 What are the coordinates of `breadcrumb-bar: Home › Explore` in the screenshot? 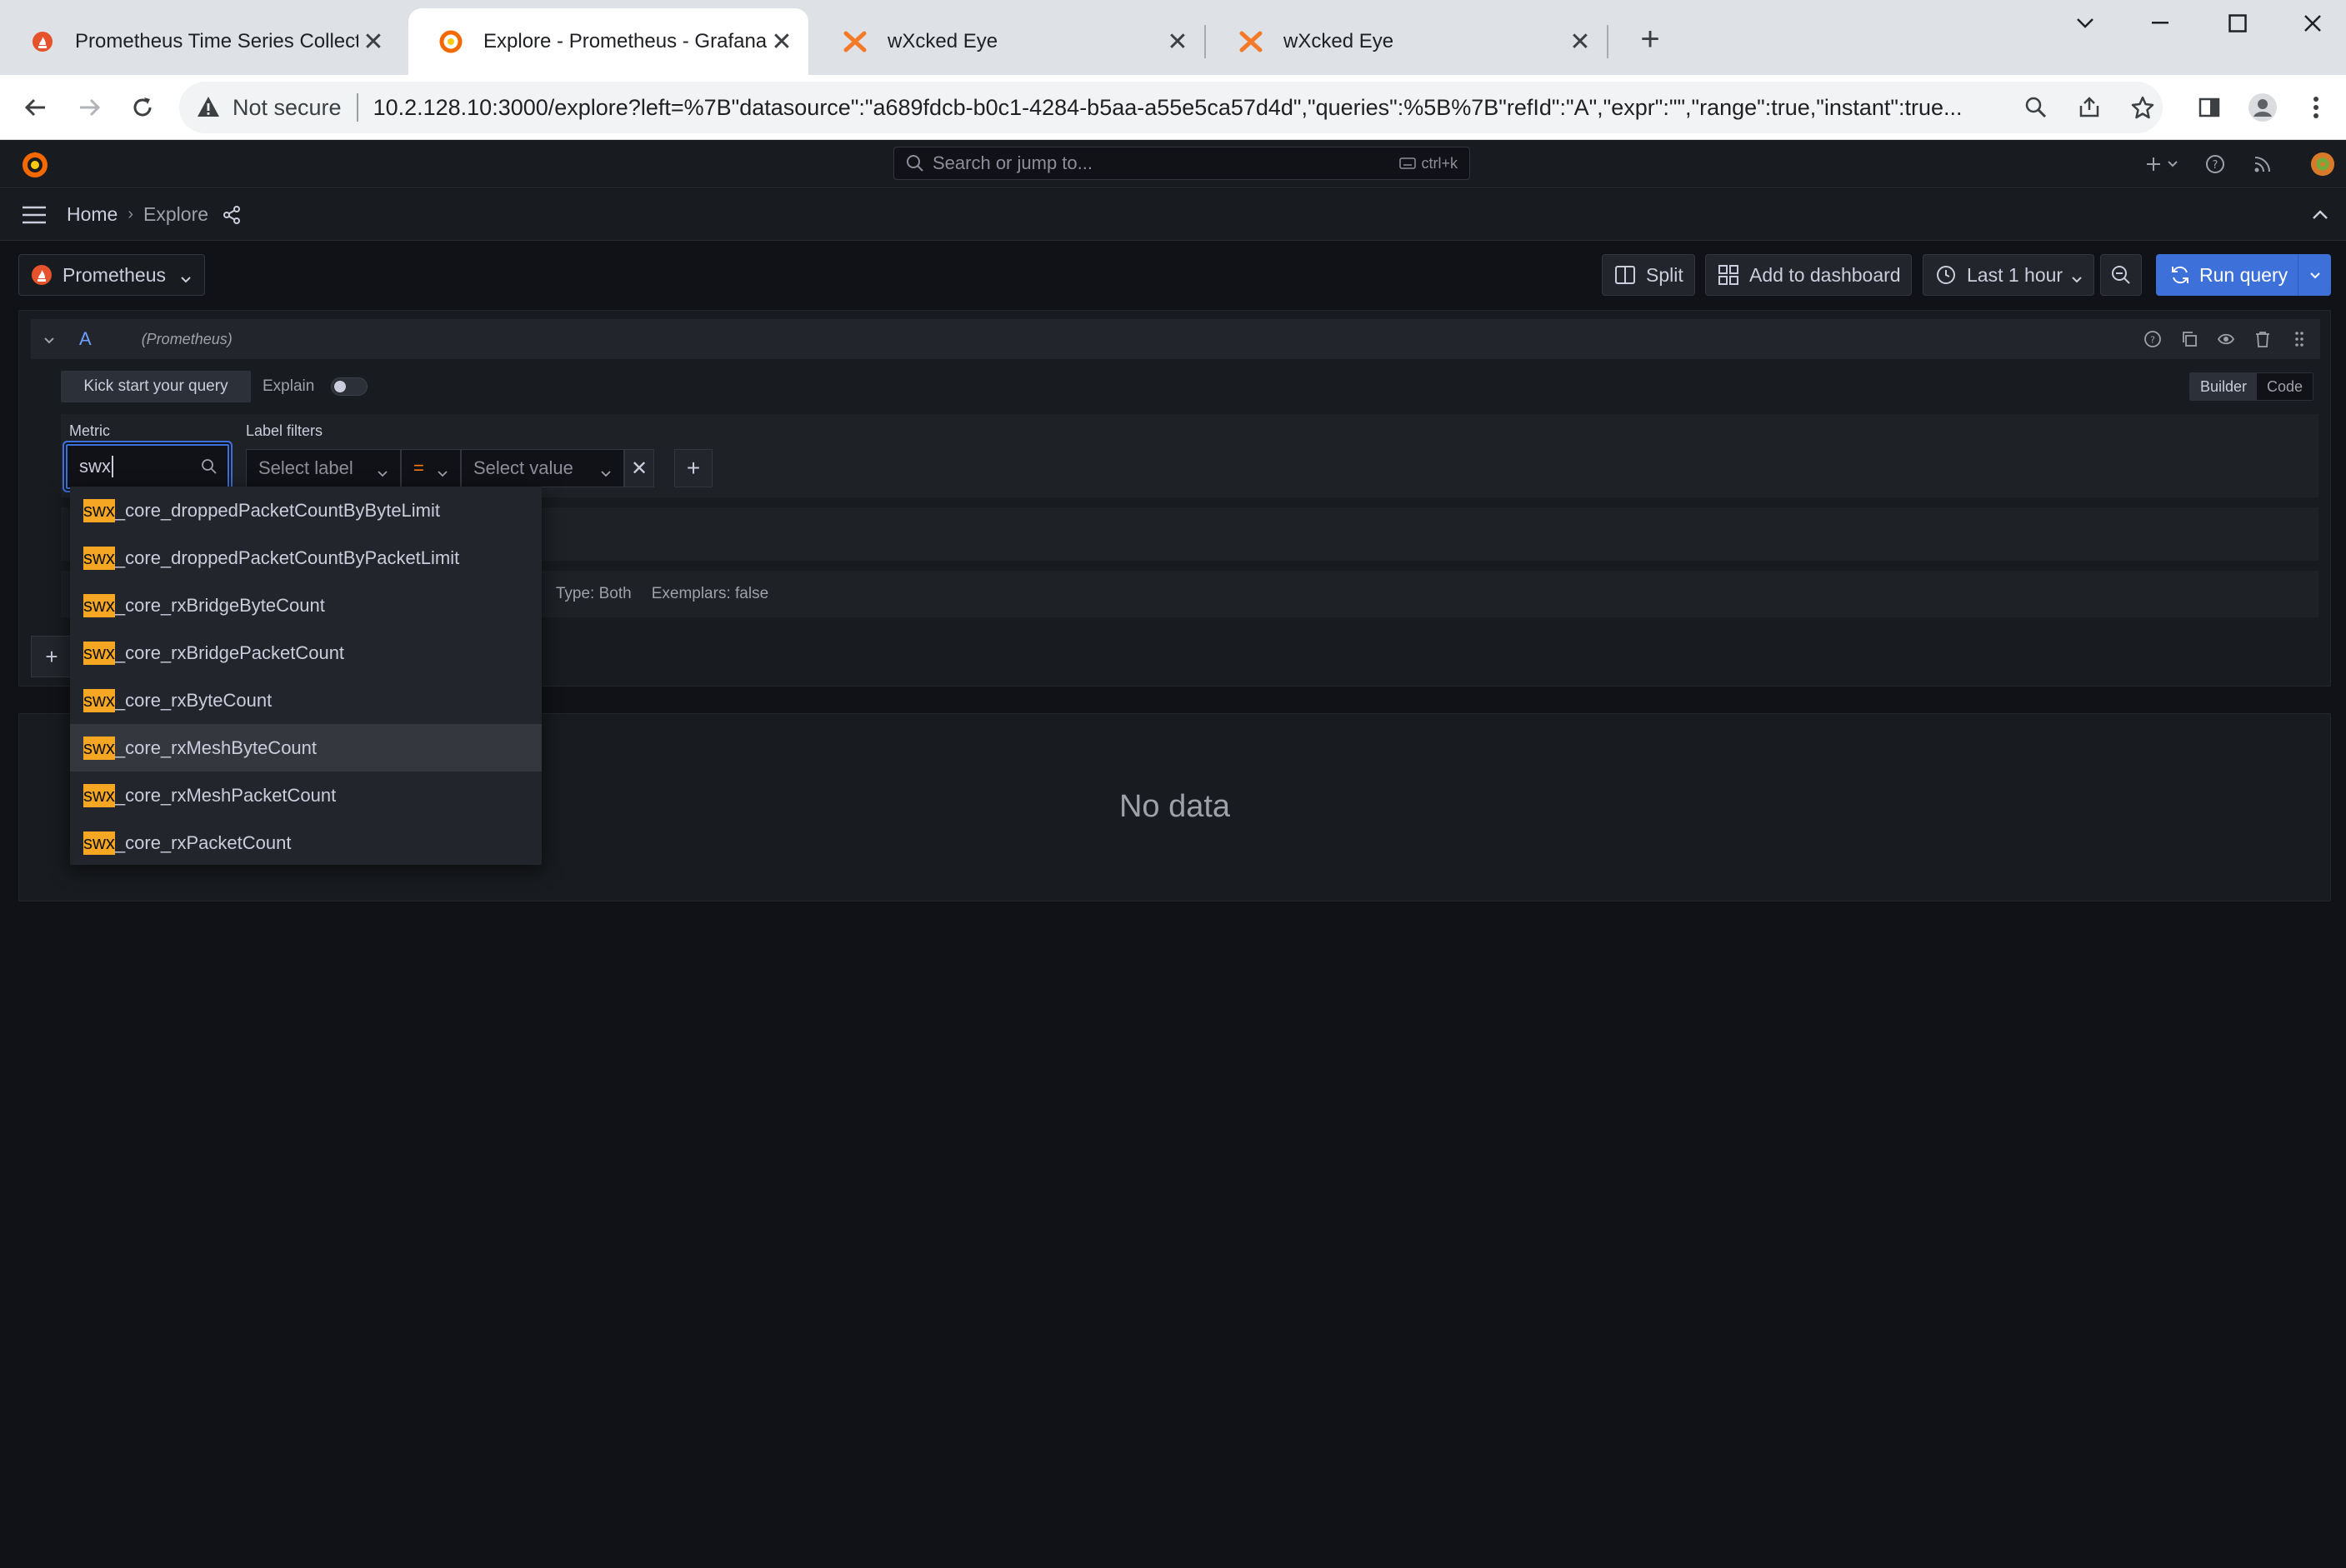 It's located at (1173, 215).